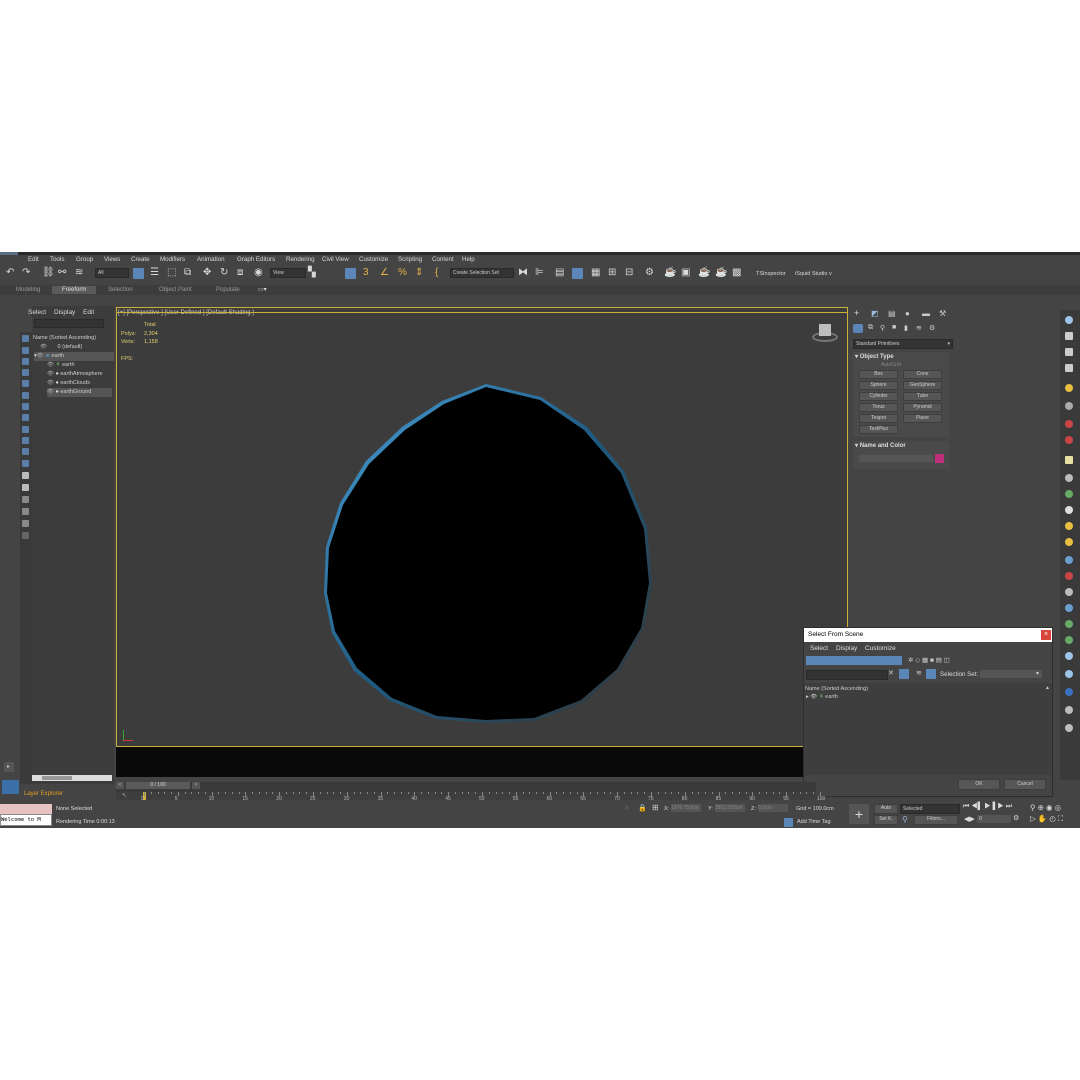 This screenshot has width=1080, height=1080. I want to click on display-bones-icon, so click(25, 429).